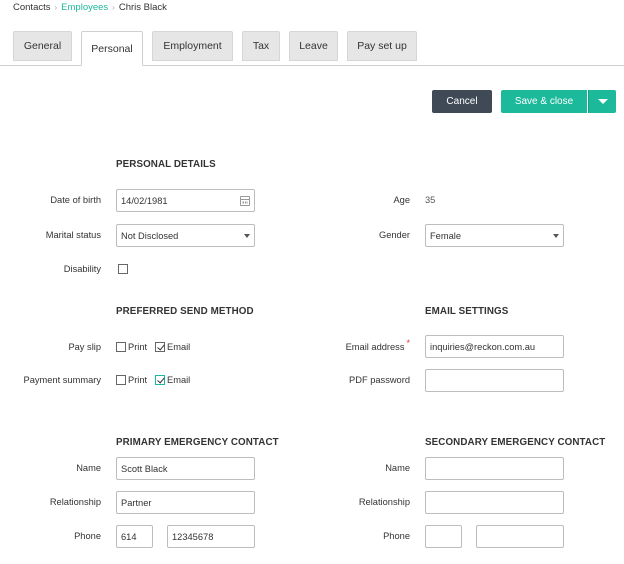  Describe the element at coordinates (185, 311) in the screenshot. I see `send-method-title: PREFERRED SEND METHOD` at that location.